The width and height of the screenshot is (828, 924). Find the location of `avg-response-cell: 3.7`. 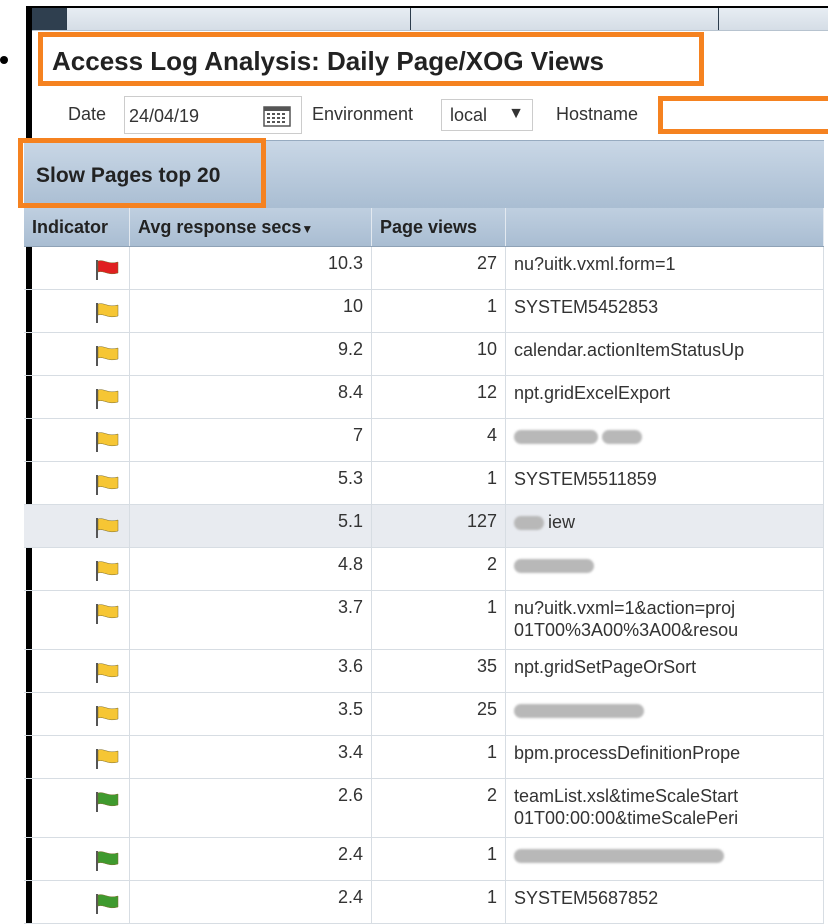

avg-response-cell: 3.7 is located at coordinates (251, 620).